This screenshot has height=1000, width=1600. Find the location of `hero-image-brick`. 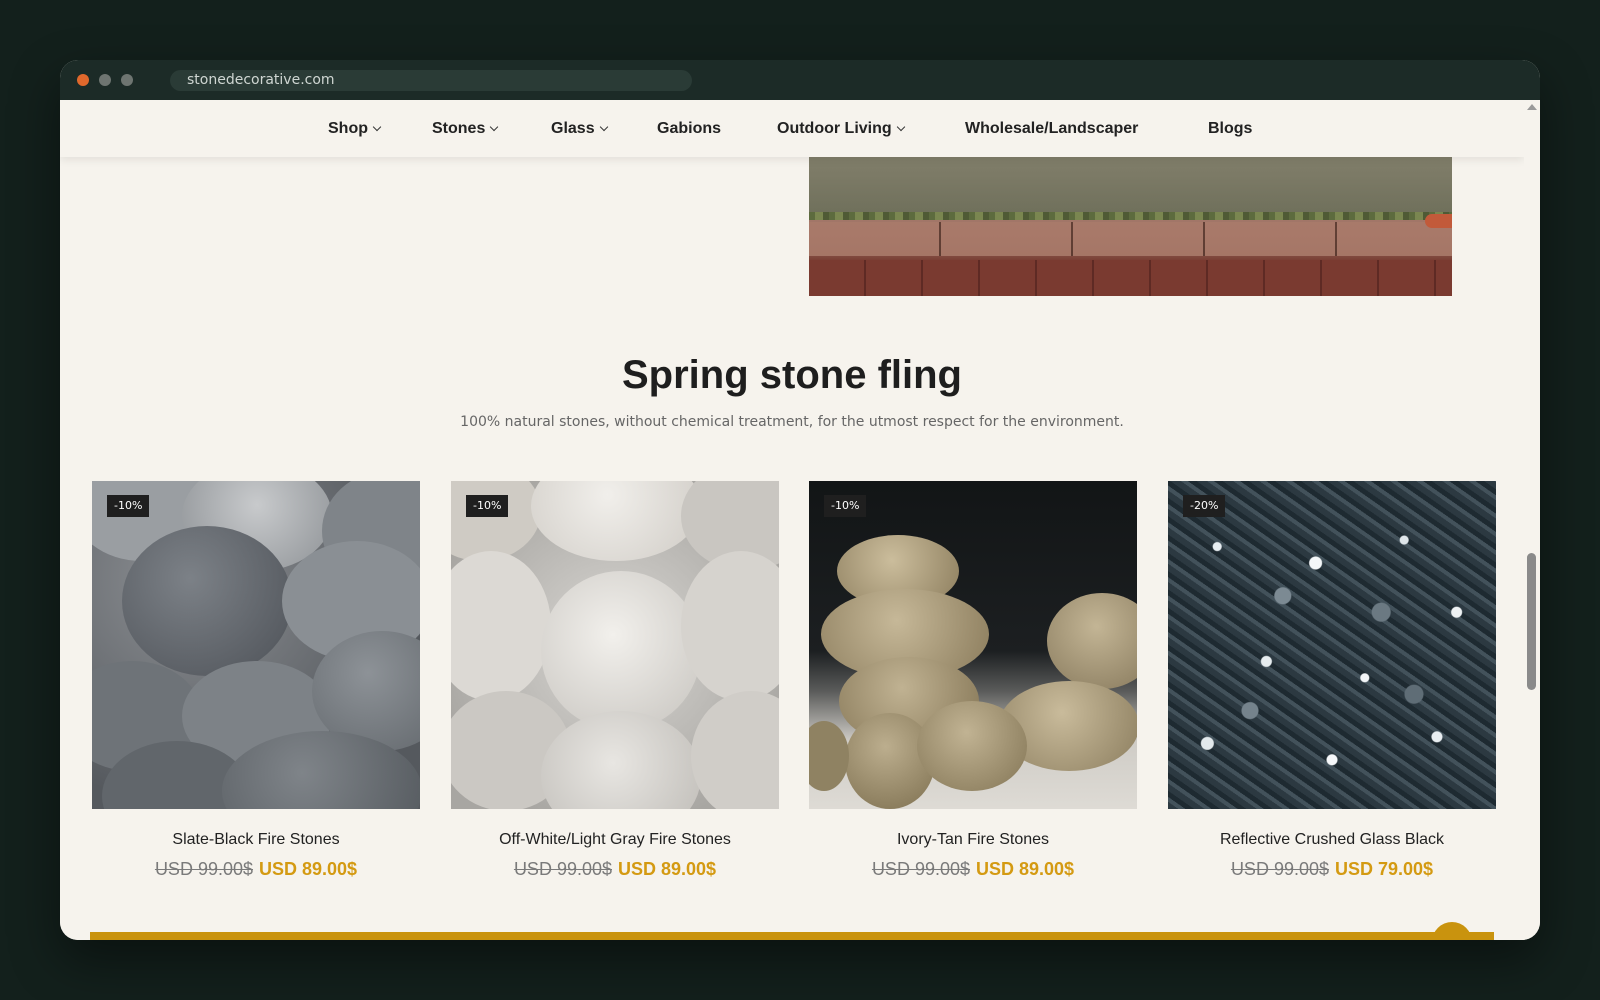

hero-image-brick is located at coordinates (1130, 278).